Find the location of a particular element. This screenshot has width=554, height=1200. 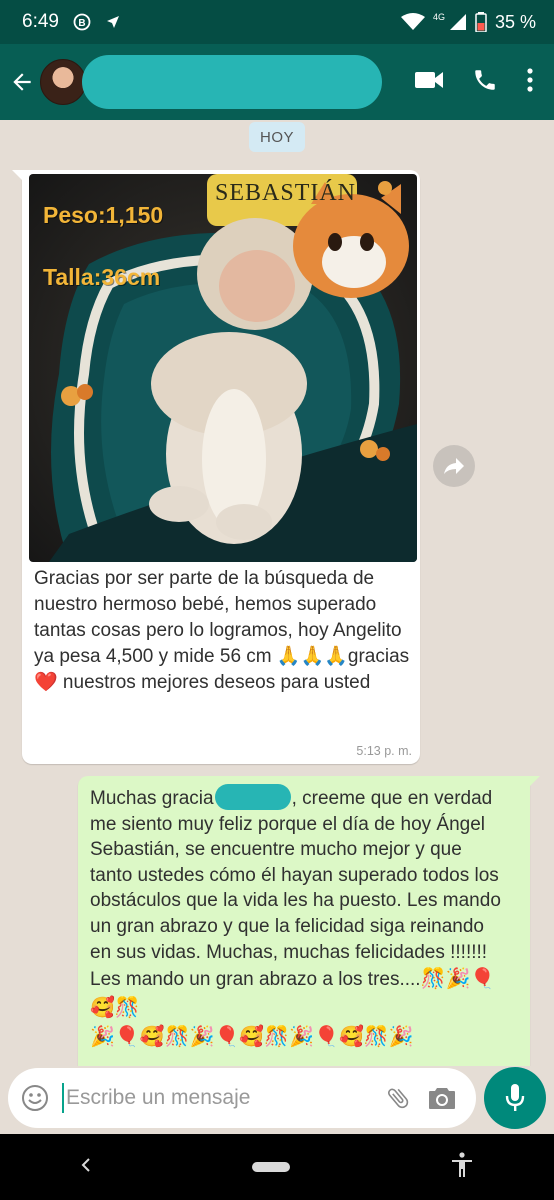

redacted-name is located at coordinates (252, 797).